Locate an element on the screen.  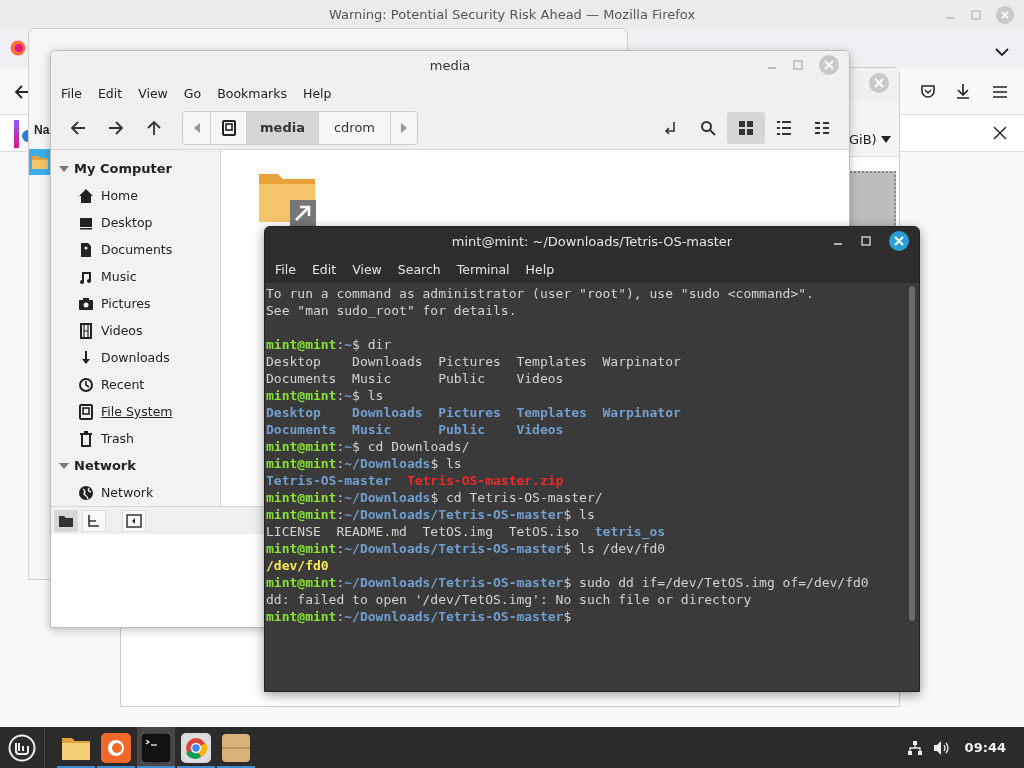
mint-logo-icon is located at coordinates (22, 747).